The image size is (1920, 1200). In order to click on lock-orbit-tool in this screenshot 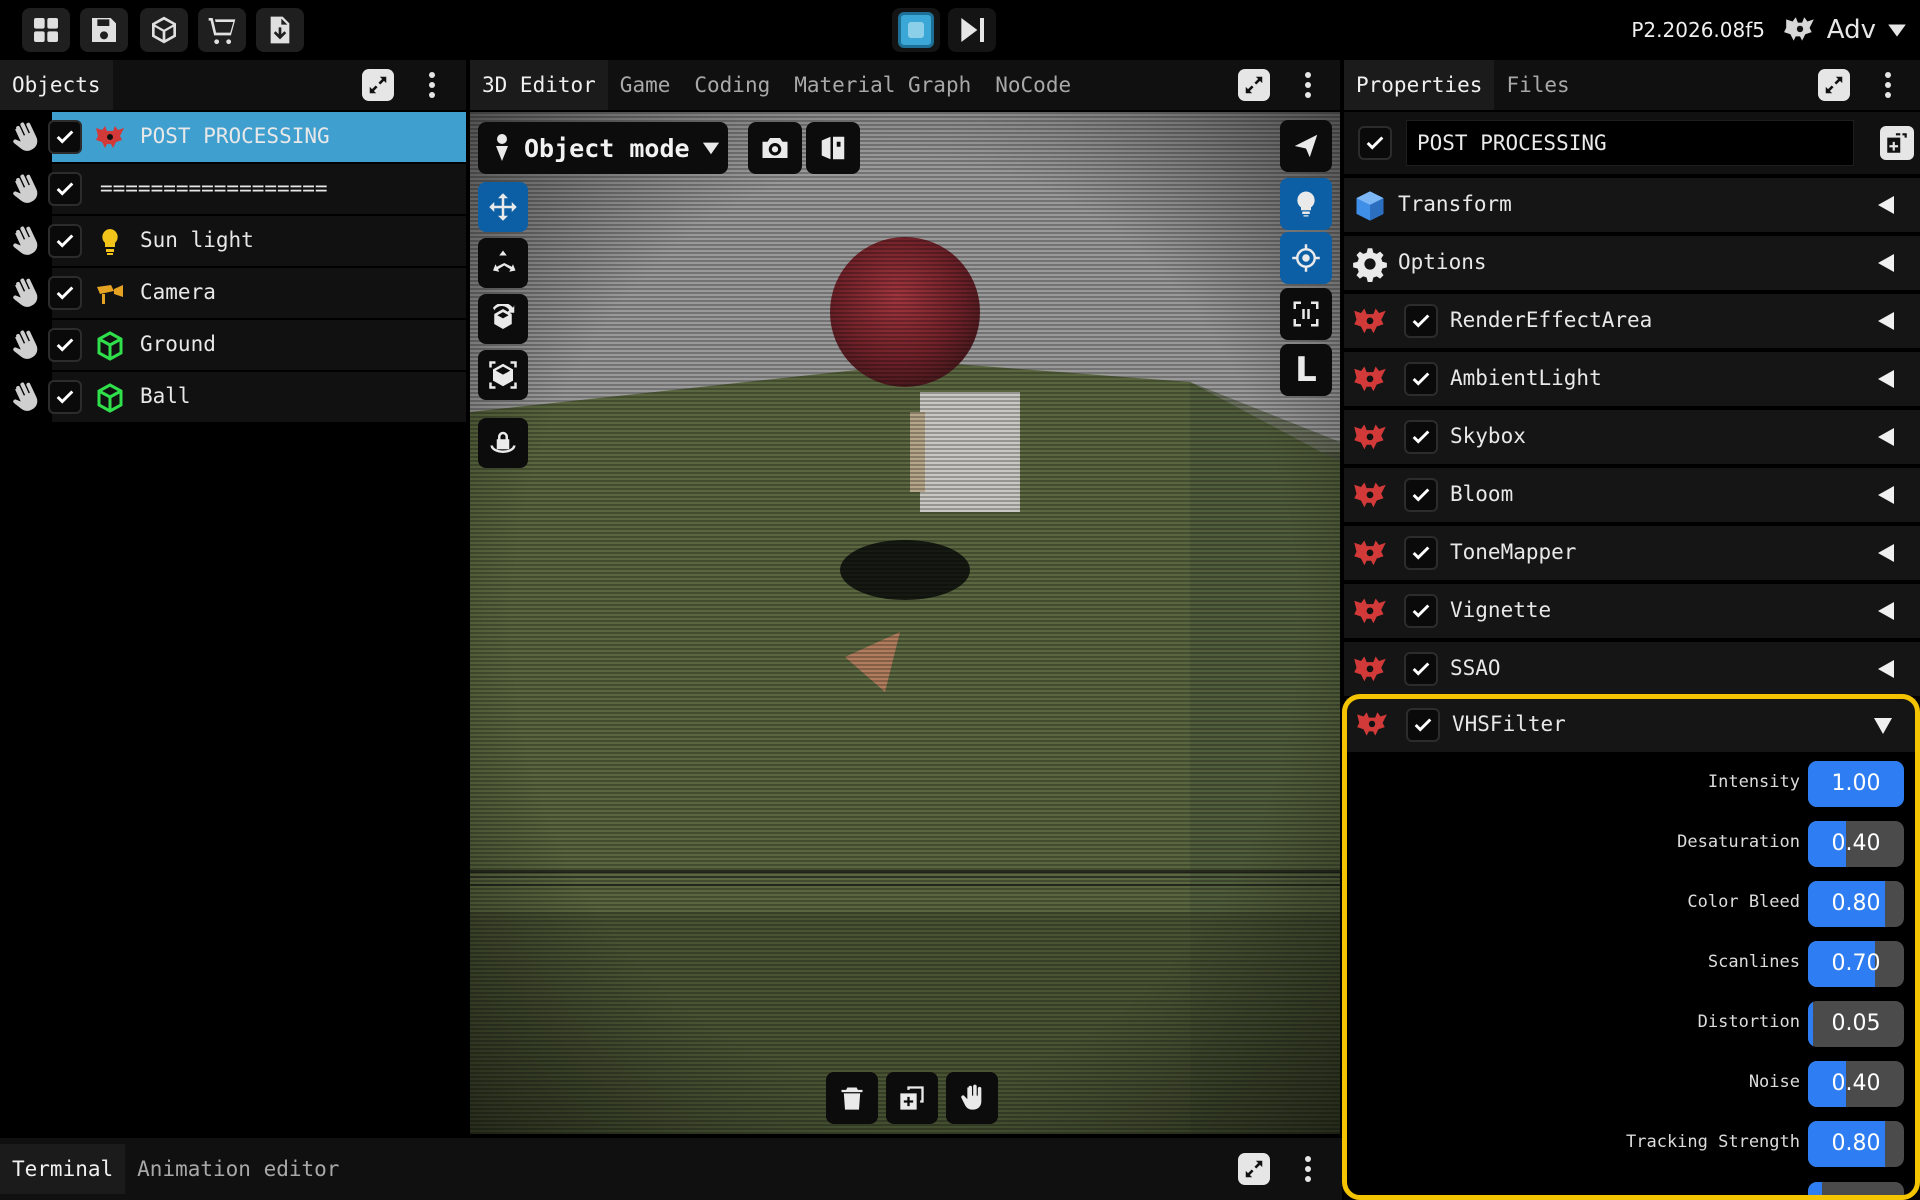, I will do `click(503, 443)`.